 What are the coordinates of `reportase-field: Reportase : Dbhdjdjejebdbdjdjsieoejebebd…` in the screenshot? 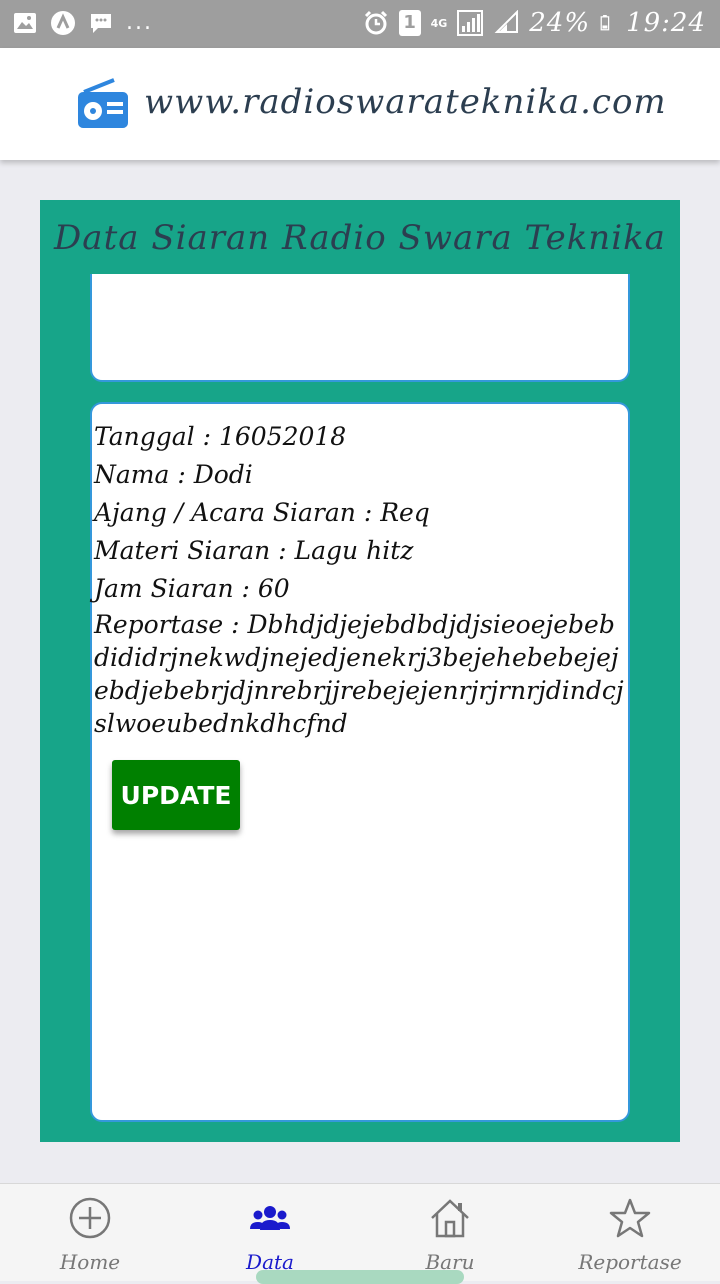 It's located at (359, 674).